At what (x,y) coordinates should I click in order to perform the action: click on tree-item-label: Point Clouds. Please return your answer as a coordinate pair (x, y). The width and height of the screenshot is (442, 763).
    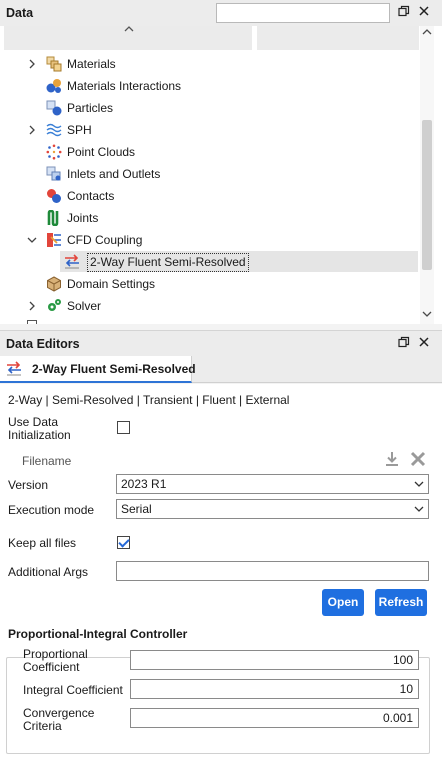
    Looking at the image, I should click on (101, 152).